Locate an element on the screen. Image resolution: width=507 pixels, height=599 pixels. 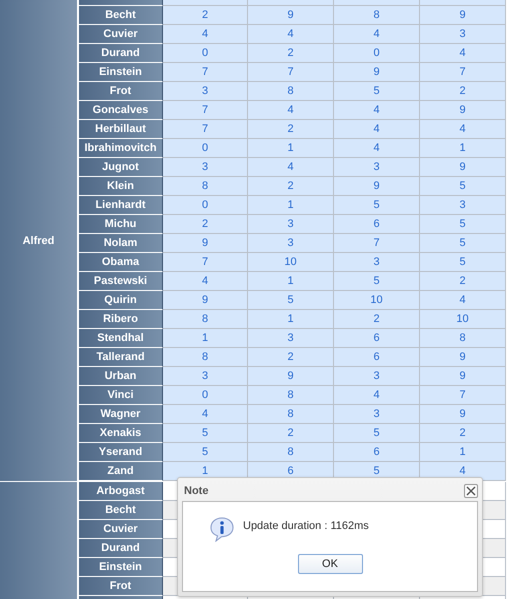
row-header: Pastewski is located at coordinates (121, 281).